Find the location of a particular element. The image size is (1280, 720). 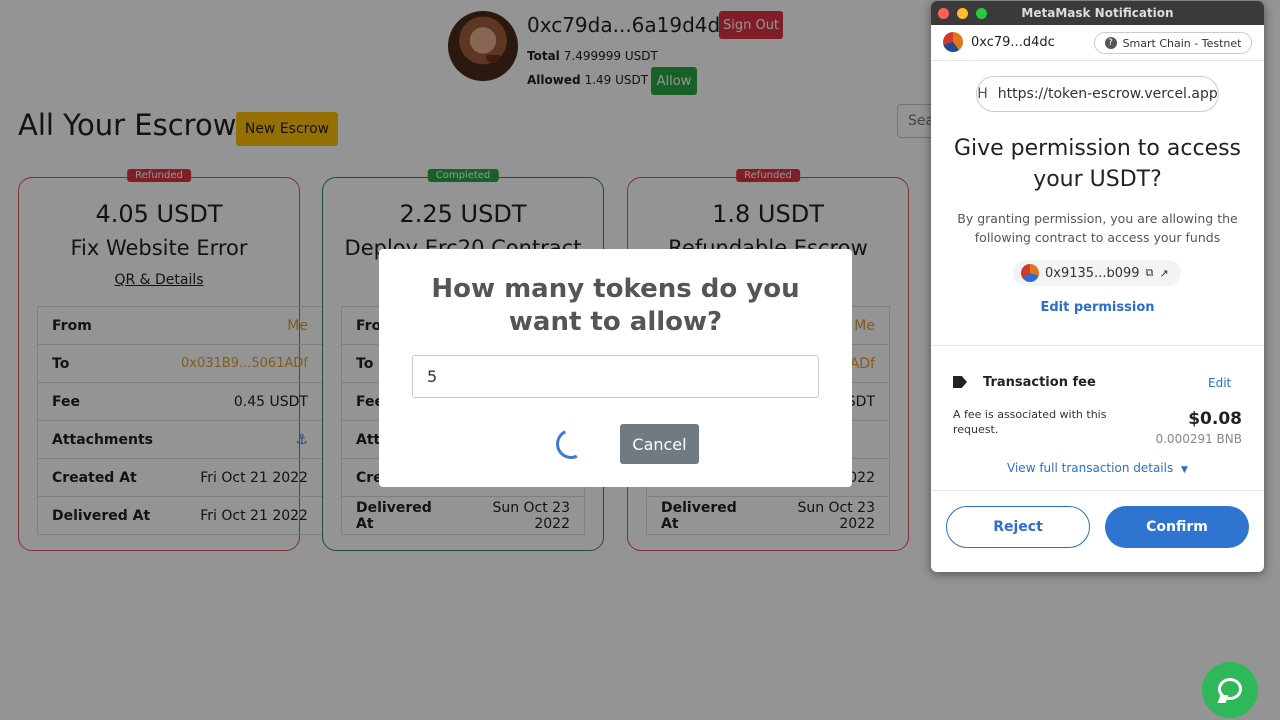

cancel-button: Cancel is located at coordinates (659, 444).